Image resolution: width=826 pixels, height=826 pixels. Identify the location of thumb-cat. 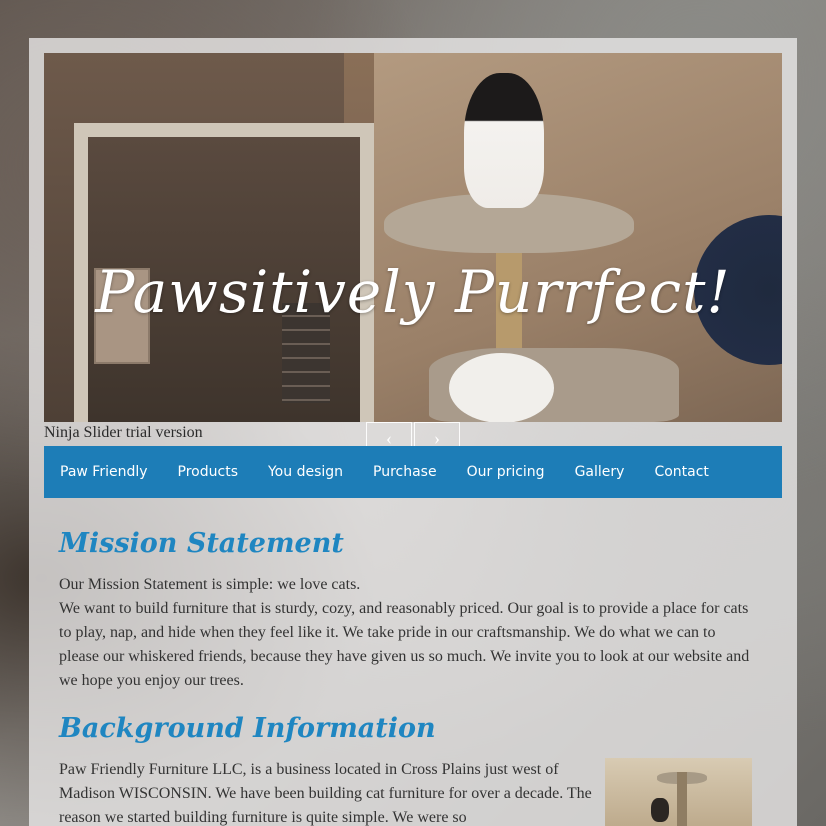
(660, 810).